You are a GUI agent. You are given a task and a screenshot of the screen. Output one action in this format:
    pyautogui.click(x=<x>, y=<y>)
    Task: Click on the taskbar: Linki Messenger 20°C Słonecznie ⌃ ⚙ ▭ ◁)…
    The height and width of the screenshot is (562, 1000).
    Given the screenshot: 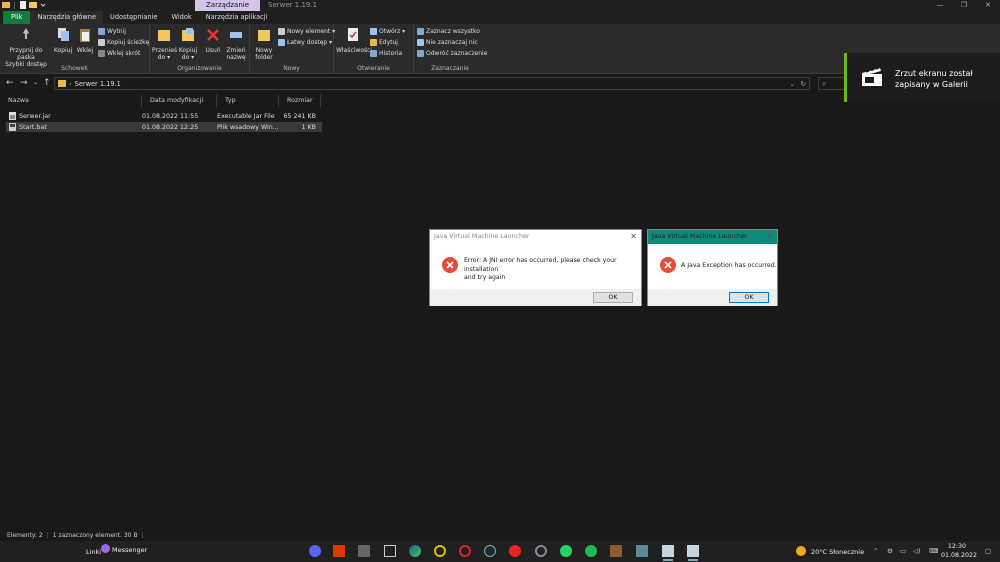 What is the action you would take?
    pyautogui.click(x=500, y=551)
    